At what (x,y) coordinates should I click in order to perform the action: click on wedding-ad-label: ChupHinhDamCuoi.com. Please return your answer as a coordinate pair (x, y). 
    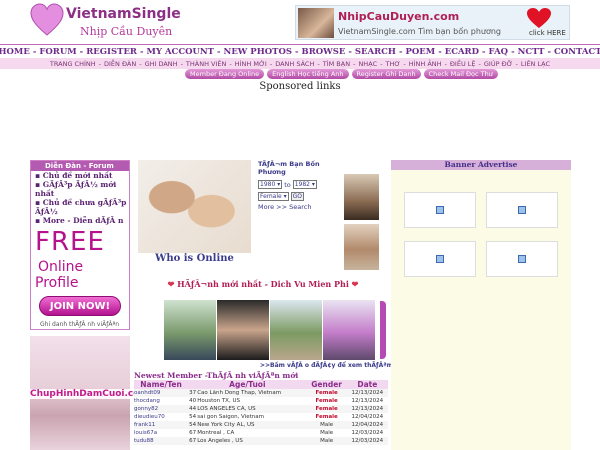
    Looking at the image, I should click on (89, 394).